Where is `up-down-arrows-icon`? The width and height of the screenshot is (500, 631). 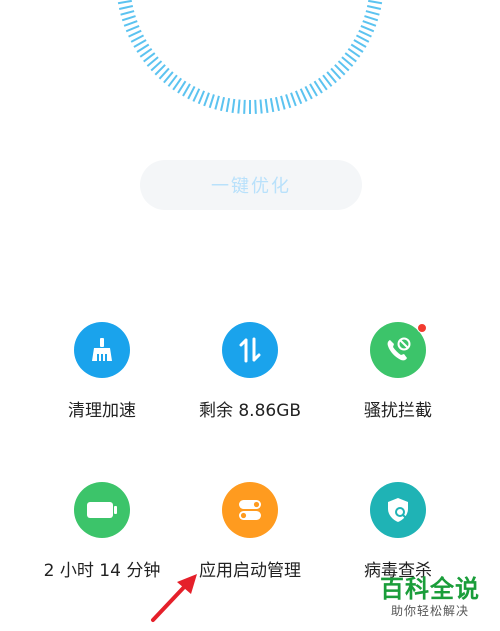 up-down-arrows-icon is located at coordinates (250, 350).